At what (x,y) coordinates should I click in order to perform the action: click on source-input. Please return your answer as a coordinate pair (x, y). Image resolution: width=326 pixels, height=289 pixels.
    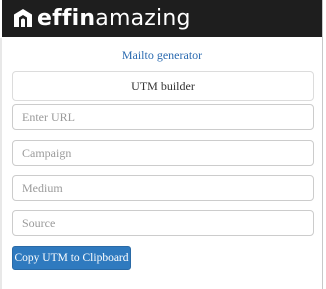
    Looking at the image, I should click on (163, 223).